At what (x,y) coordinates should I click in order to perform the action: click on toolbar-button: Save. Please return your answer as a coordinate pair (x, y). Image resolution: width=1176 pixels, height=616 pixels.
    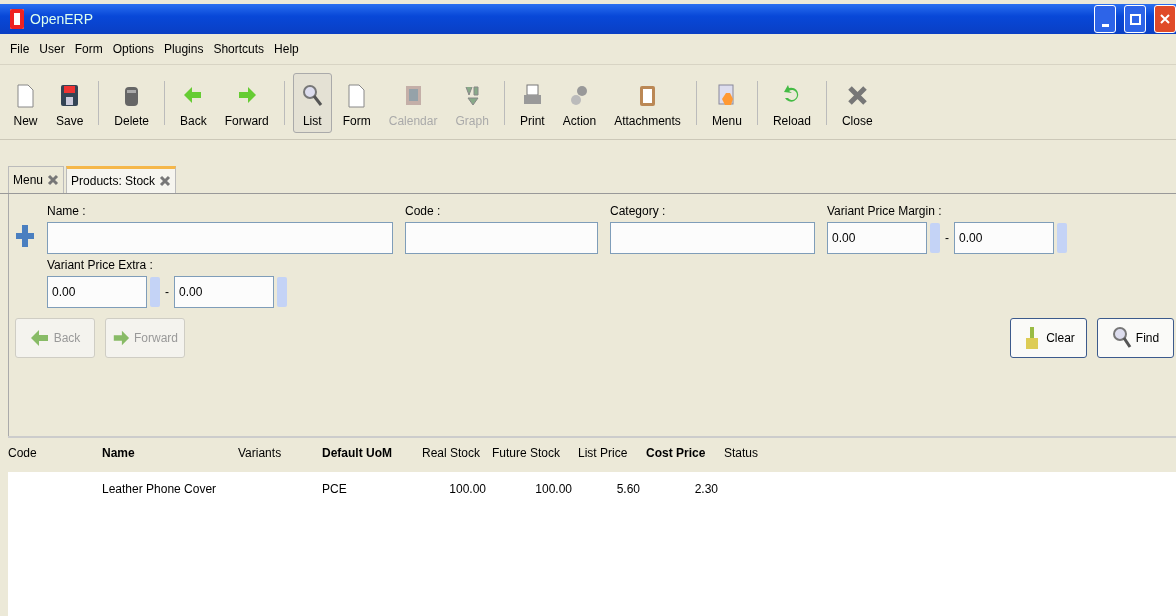
    Looking at the image, I should click on (70, 103).